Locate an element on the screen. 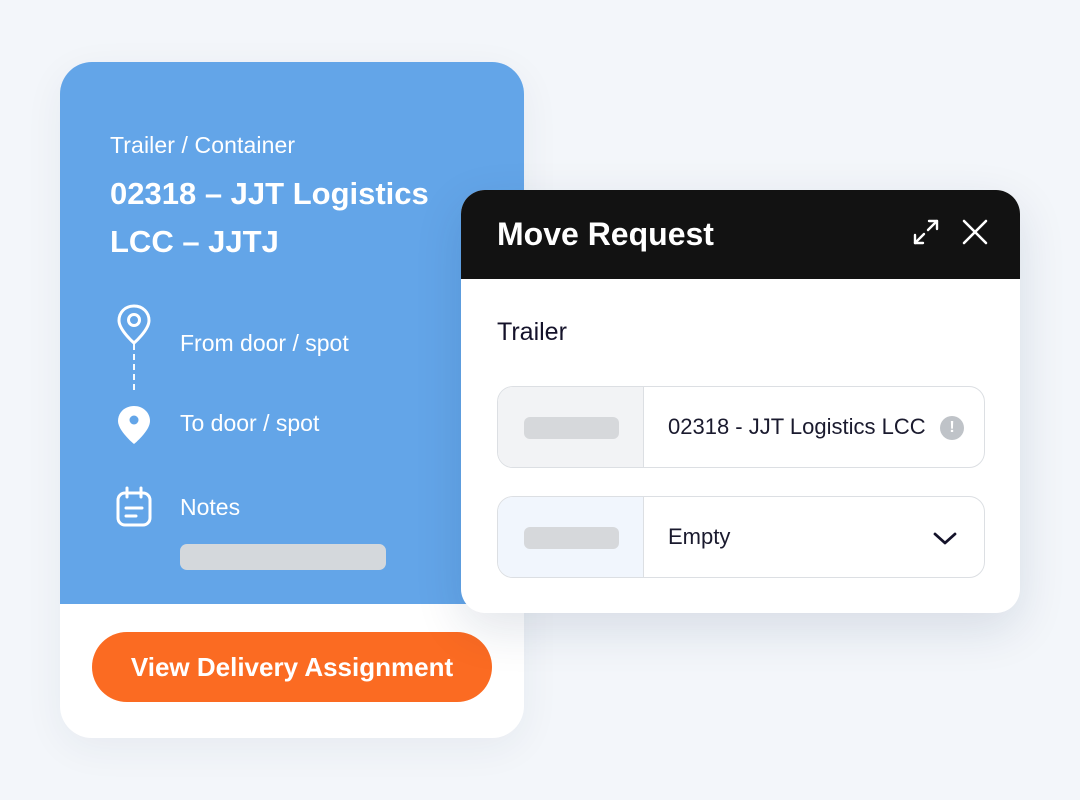 Image resolution: width=1080 pixels, height=800 pixels. notes-label: Notes is located at coordinates (210, 507).